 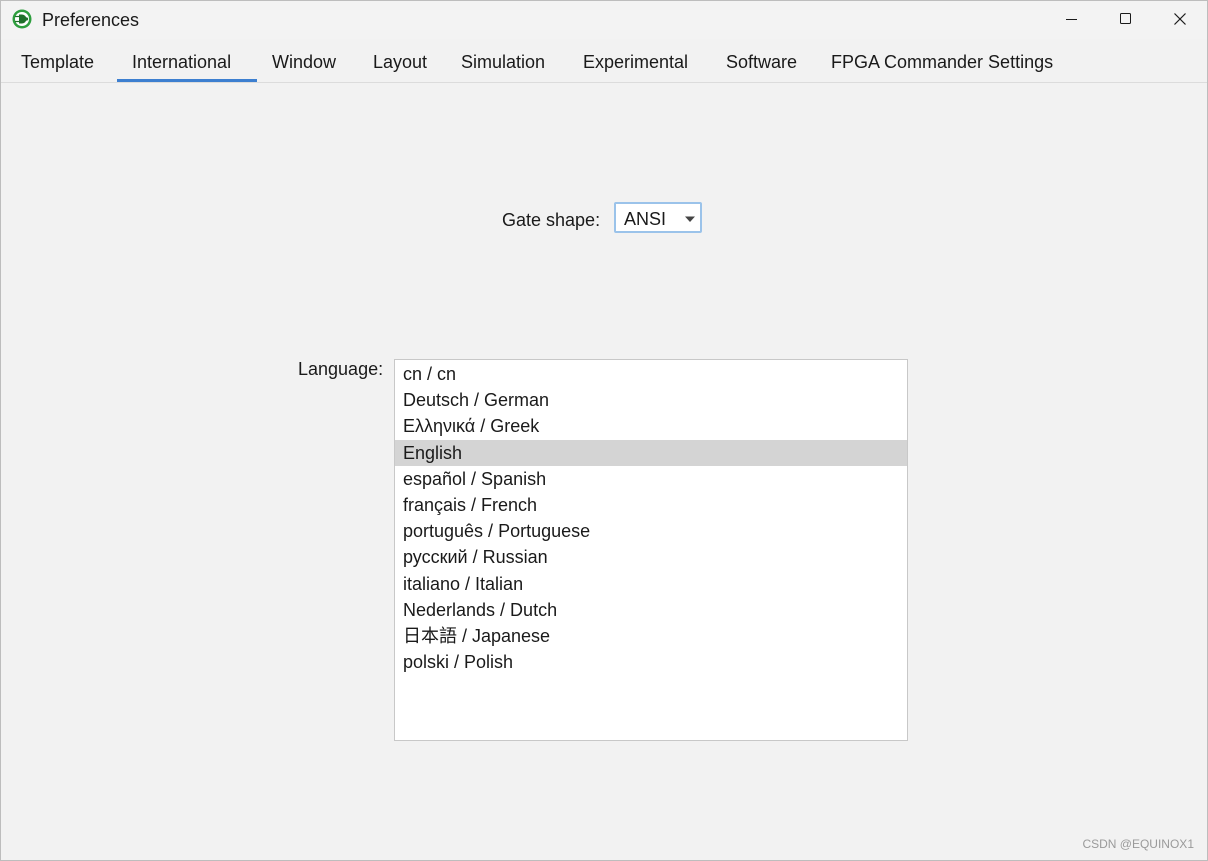 I want to click on window-title: Preferences, so click(x=91, y=20).